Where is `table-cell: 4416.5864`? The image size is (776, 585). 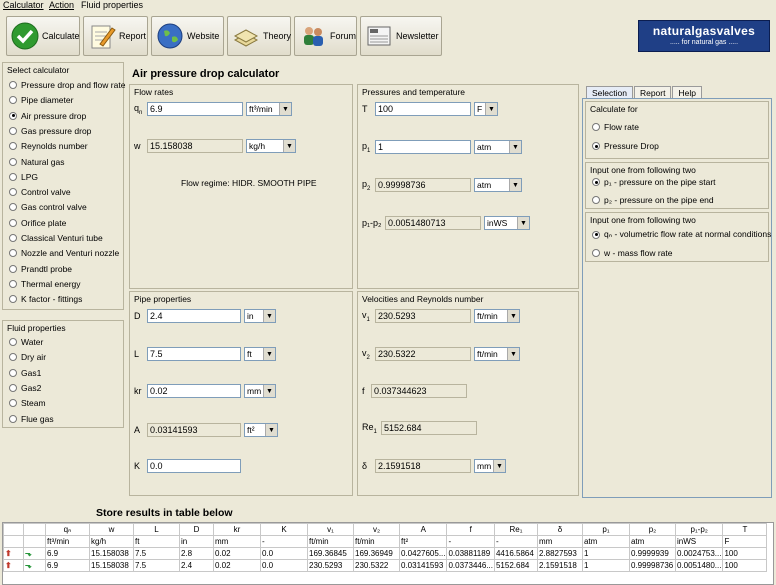 table-cell: 4416.5864 is located at coordinates (515, 553).